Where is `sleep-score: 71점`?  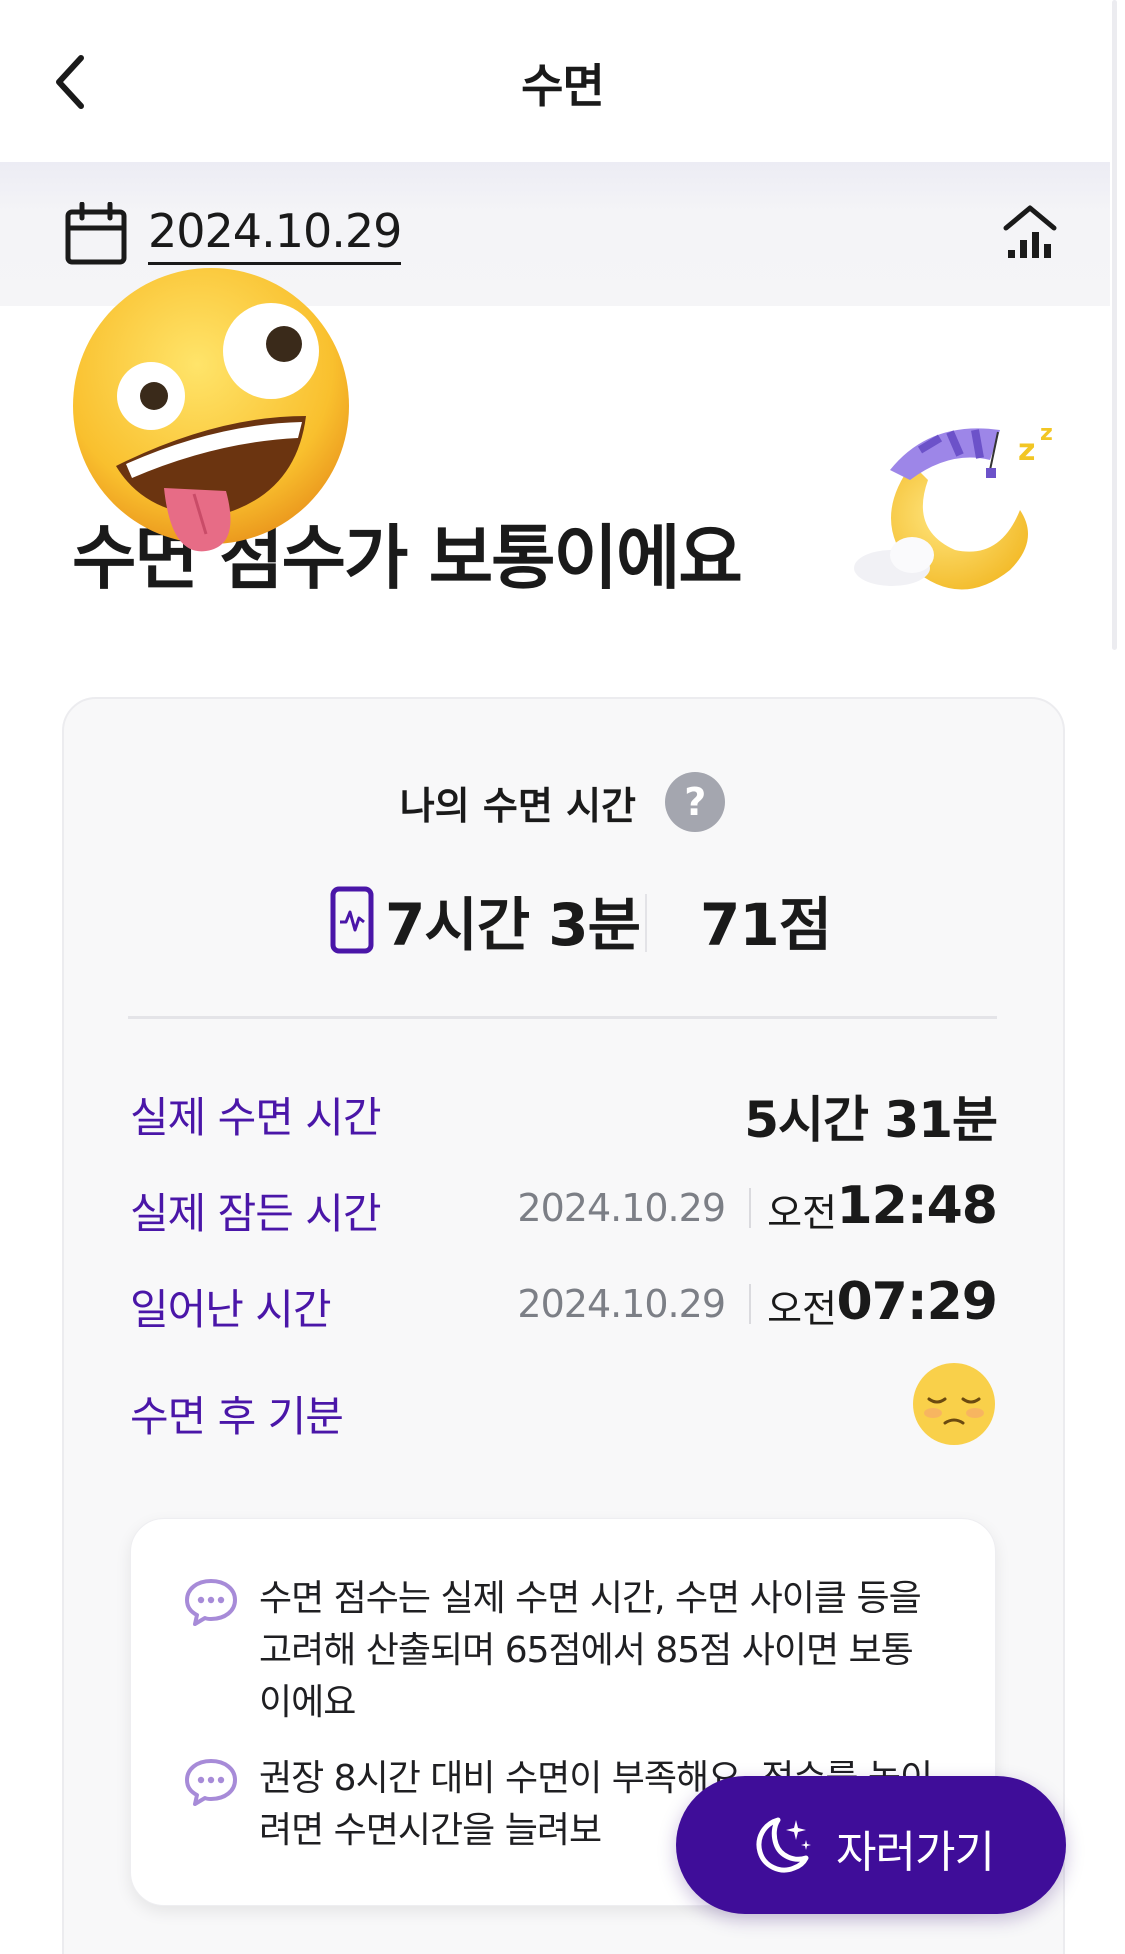 sleep-score: 71점 is located at coordinates (766, 925).